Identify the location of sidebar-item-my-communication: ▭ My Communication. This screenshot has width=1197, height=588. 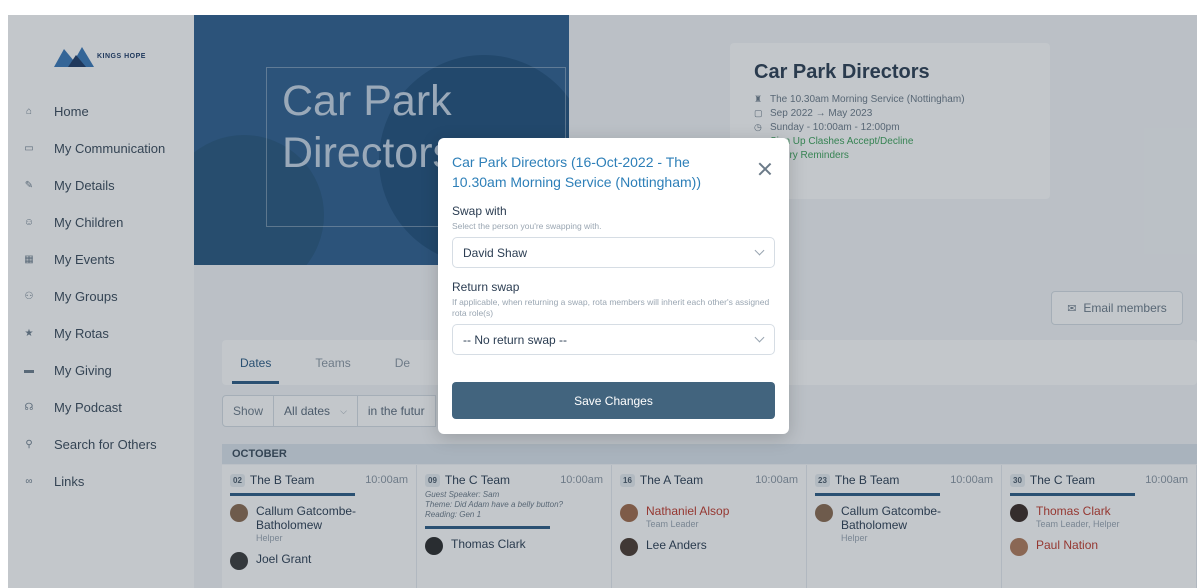
(101, 148).